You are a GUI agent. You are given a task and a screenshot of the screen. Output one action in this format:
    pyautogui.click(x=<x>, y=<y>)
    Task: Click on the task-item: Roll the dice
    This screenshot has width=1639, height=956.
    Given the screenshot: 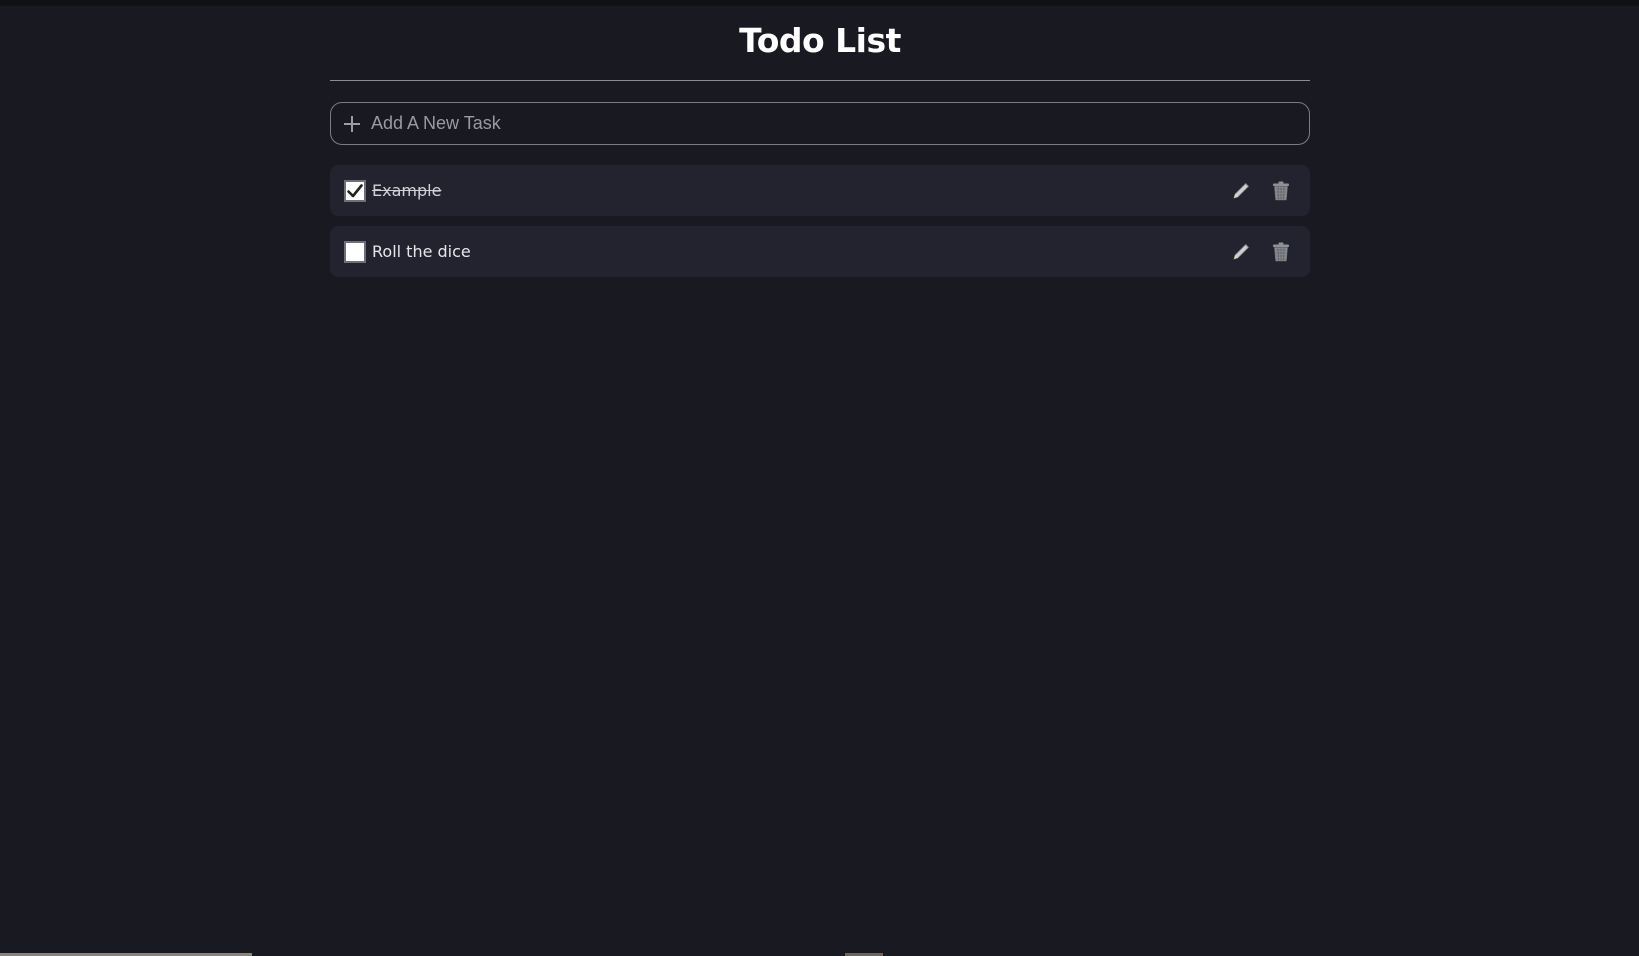 What is the action you would take?
    pyautogui.click(x=820, y=251)
    